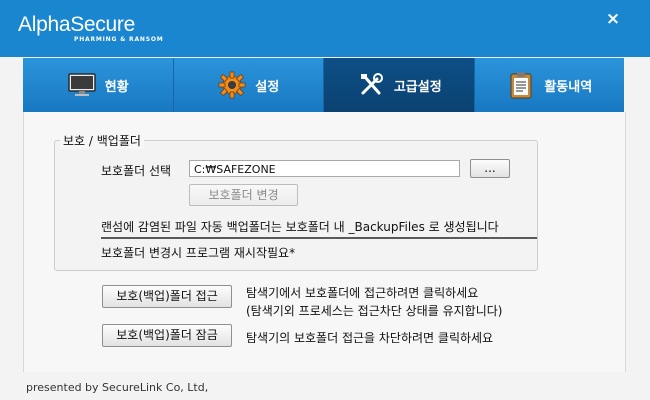 The height and width of the screenshot is (400, 650). I want to click on tab-activity-log-label: 활동내역, so click(568, 87).